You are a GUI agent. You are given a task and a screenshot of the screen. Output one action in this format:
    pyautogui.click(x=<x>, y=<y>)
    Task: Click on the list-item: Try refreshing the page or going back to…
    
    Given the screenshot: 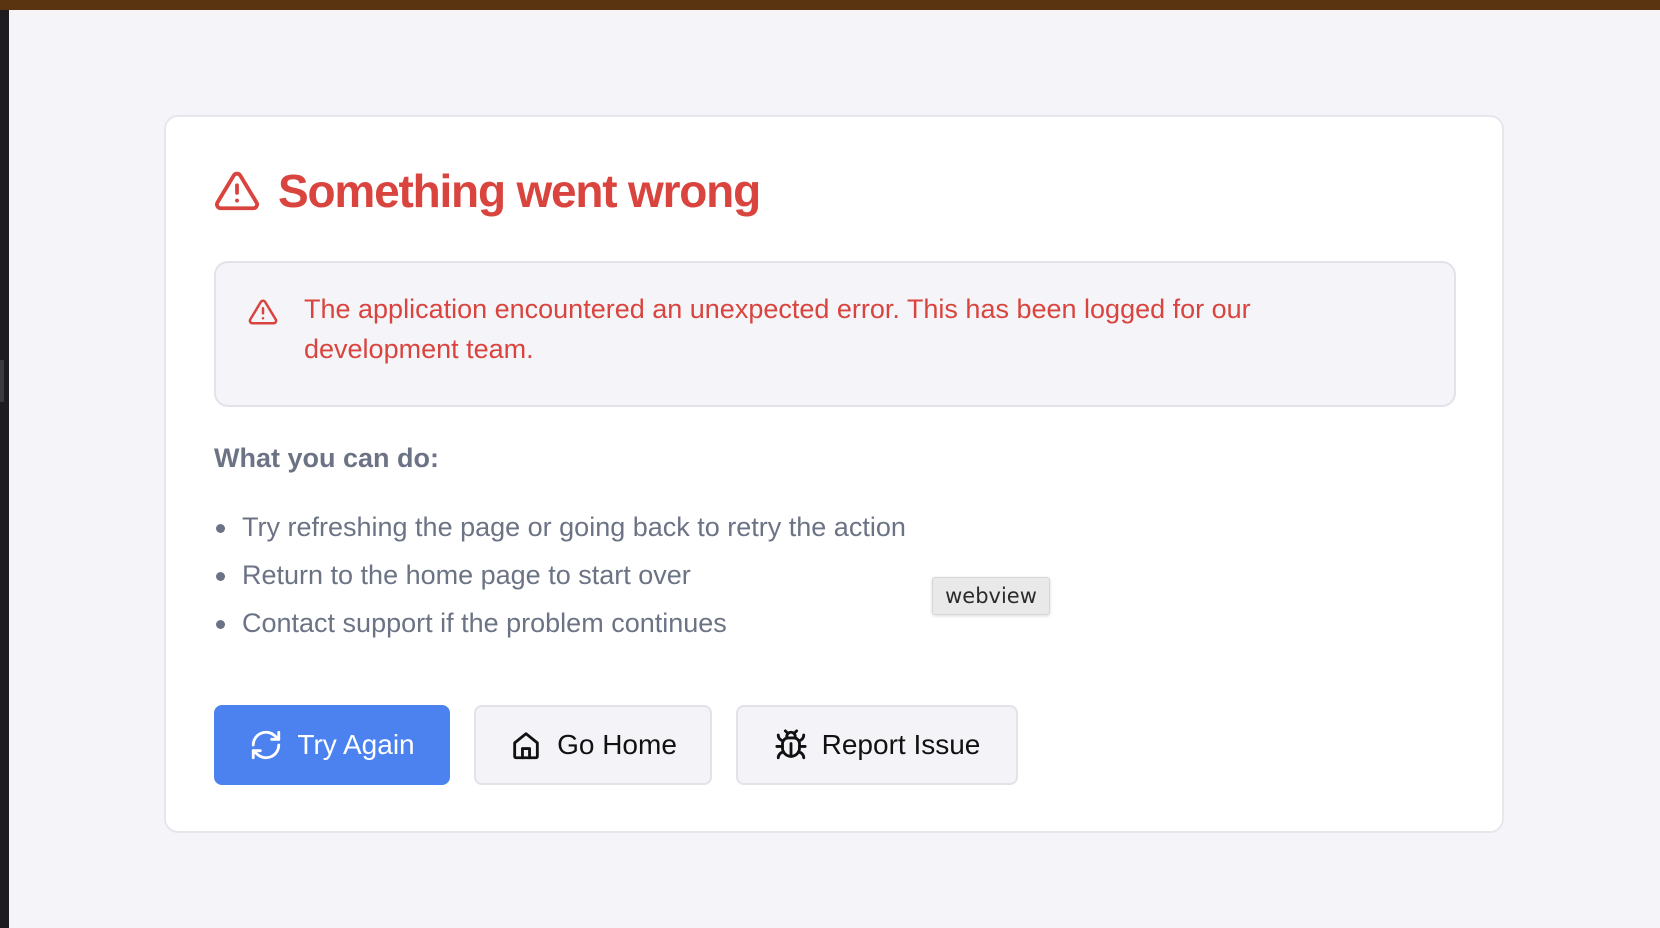 What is the action you would take?
    pyautogui.click(x=560, y=527)
    